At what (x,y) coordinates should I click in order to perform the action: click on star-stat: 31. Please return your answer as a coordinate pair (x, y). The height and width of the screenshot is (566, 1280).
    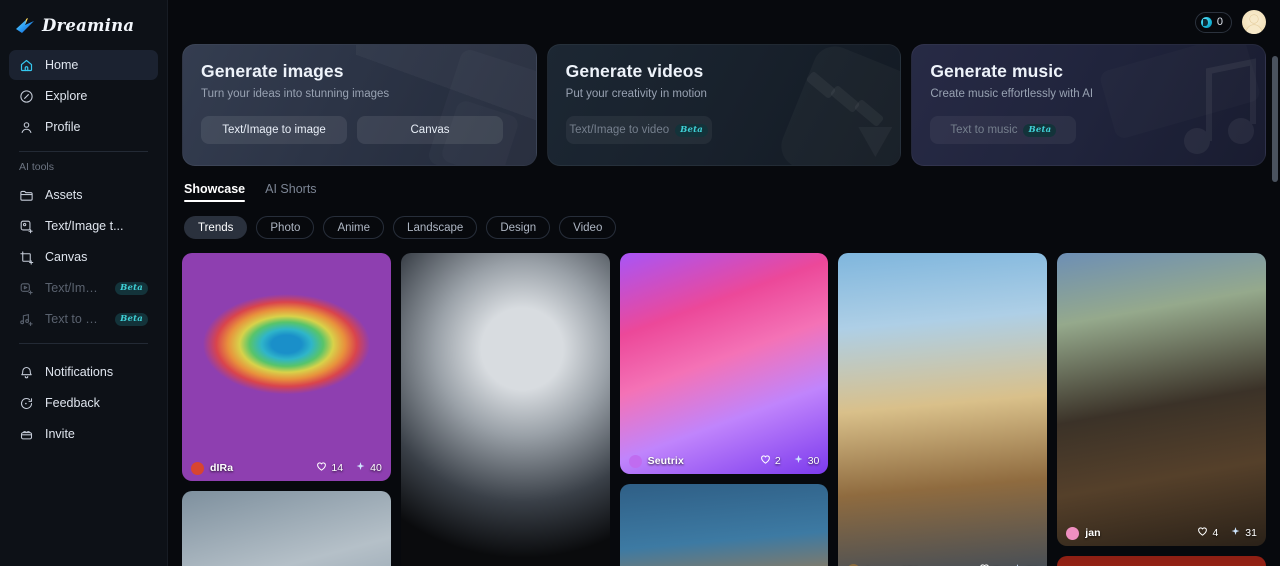
    Looking at the image, I should click on (1243, 533).